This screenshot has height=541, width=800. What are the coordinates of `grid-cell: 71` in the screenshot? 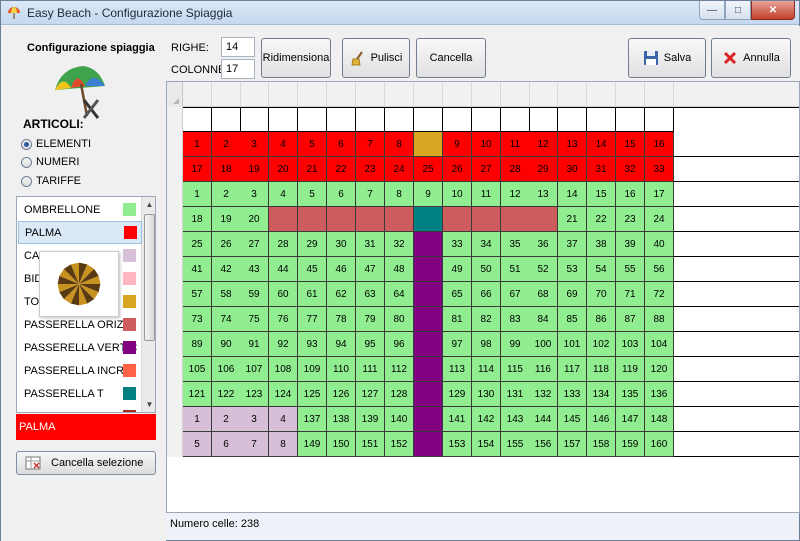 It's located at (630, 294).